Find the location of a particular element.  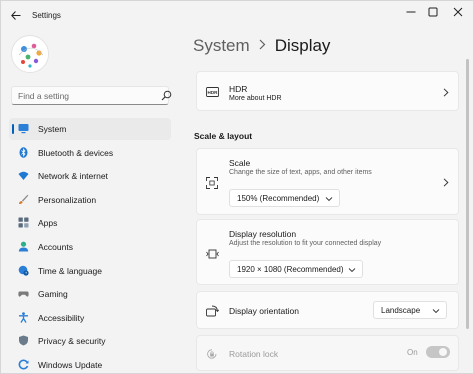

rotation-lock-card: Rotation lock On is located at coordinates (327, 353).